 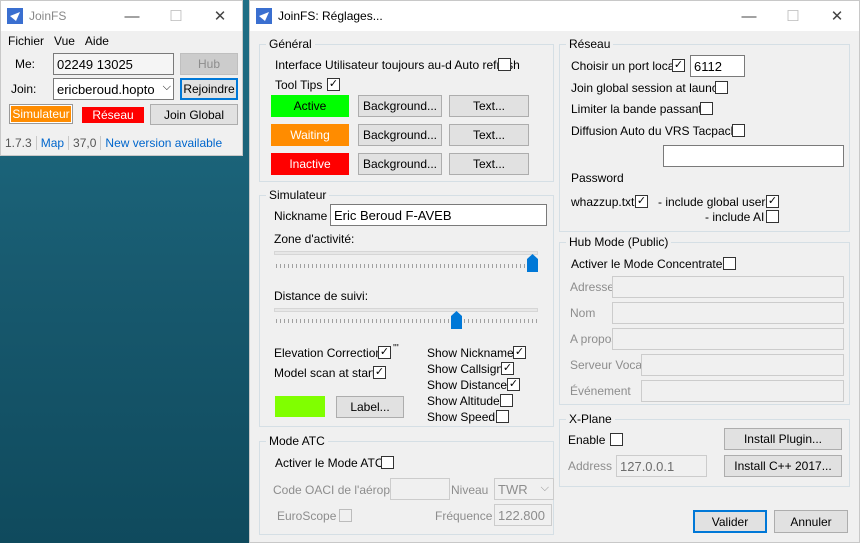 I want to click on show-distance-label: Show Distance, so click(x=467, y=385).